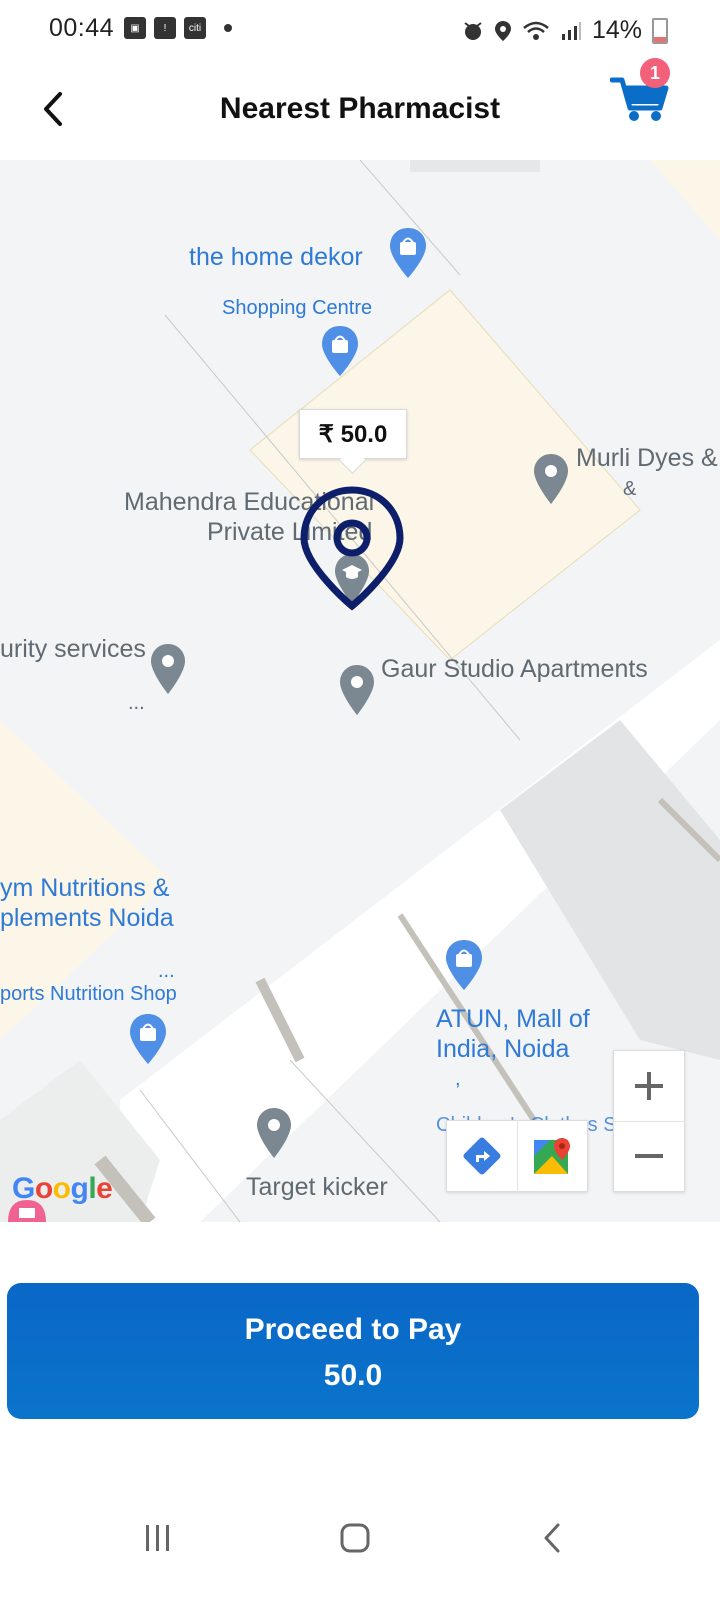 This screenshot has height=1600, width=720. I want to click on wifi-icon, so click(536, 30).